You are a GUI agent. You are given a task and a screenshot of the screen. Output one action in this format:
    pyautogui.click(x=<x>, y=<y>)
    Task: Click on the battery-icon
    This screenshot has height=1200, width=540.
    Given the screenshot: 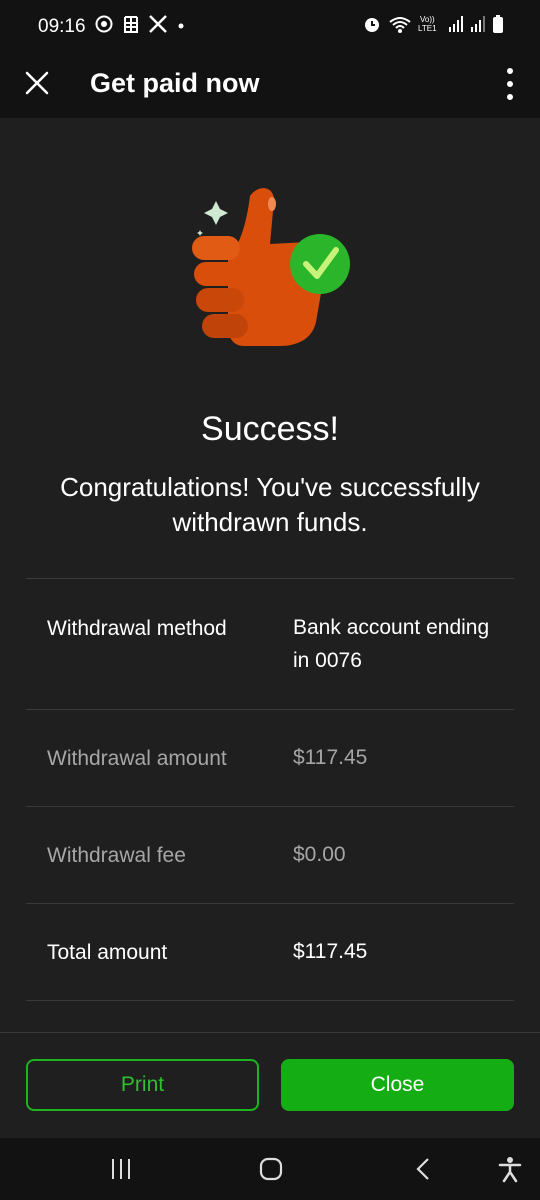 What is the action you would take?
    pyautogui.click(x=498, y=24)
    